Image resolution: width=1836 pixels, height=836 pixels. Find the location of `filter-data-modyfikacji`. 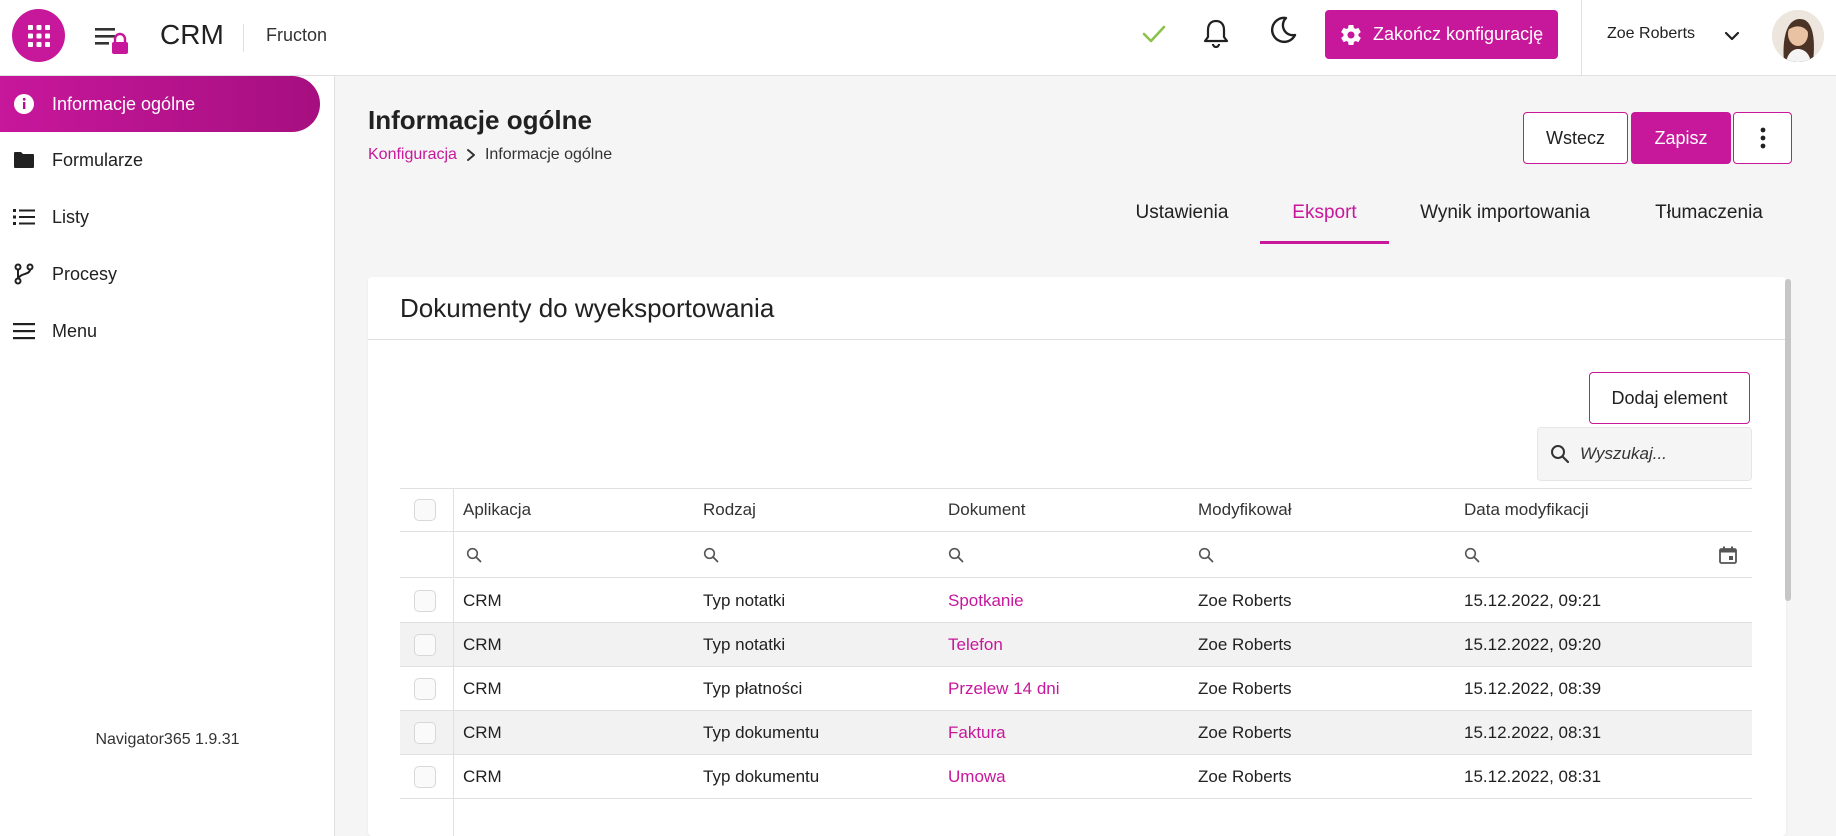

filter-data-modyfikacji is located at coordinates (1472, 554).